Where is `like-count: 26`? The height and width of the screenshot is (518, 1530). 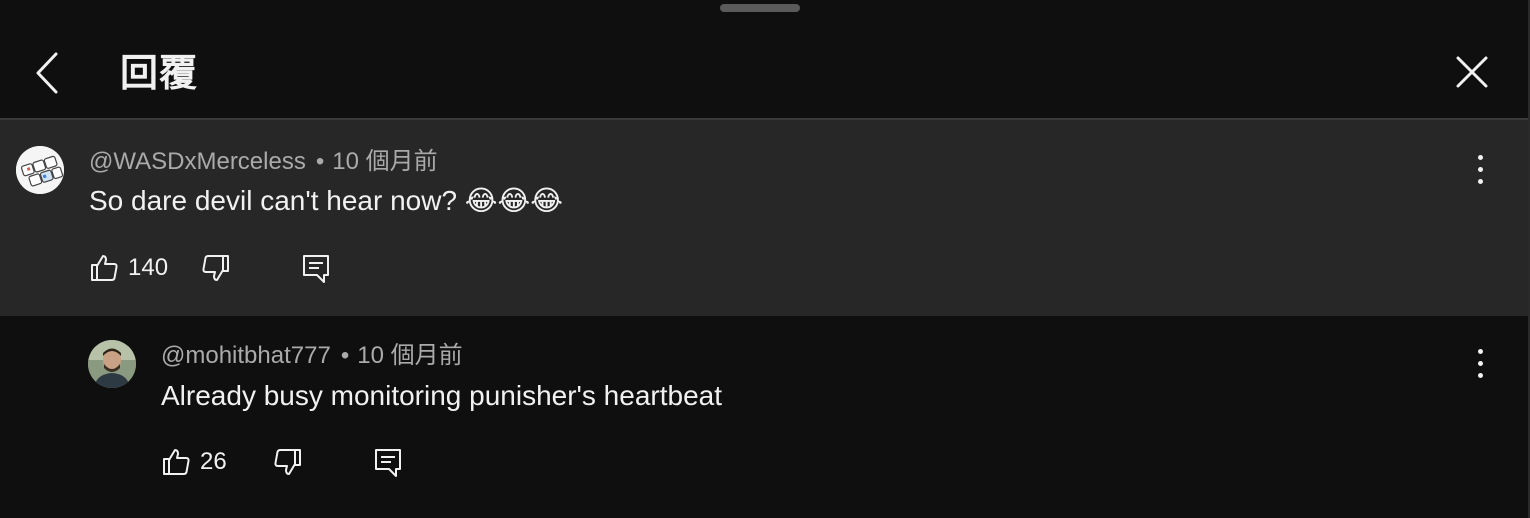 like-count: 26 is located at coordinates (213, 461).